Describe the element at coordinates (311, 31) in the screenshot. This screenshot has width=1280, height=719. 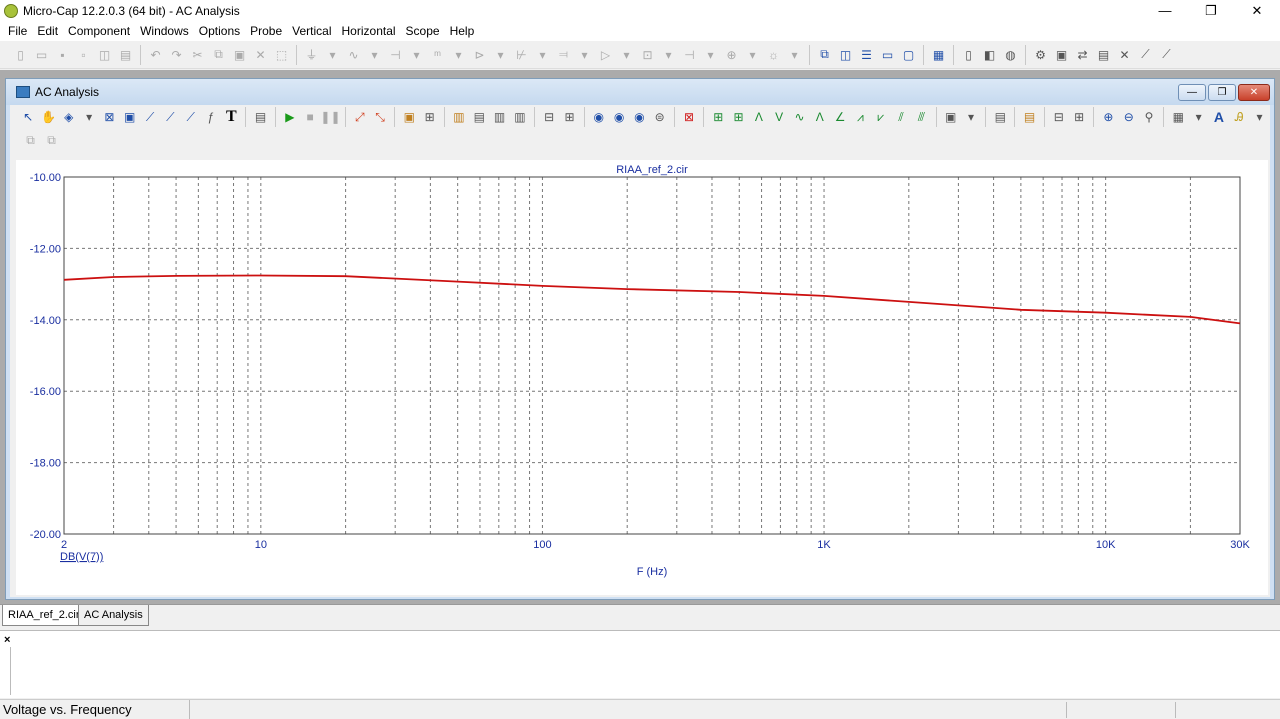
I see `menu-vertical: Vertical` at that location.